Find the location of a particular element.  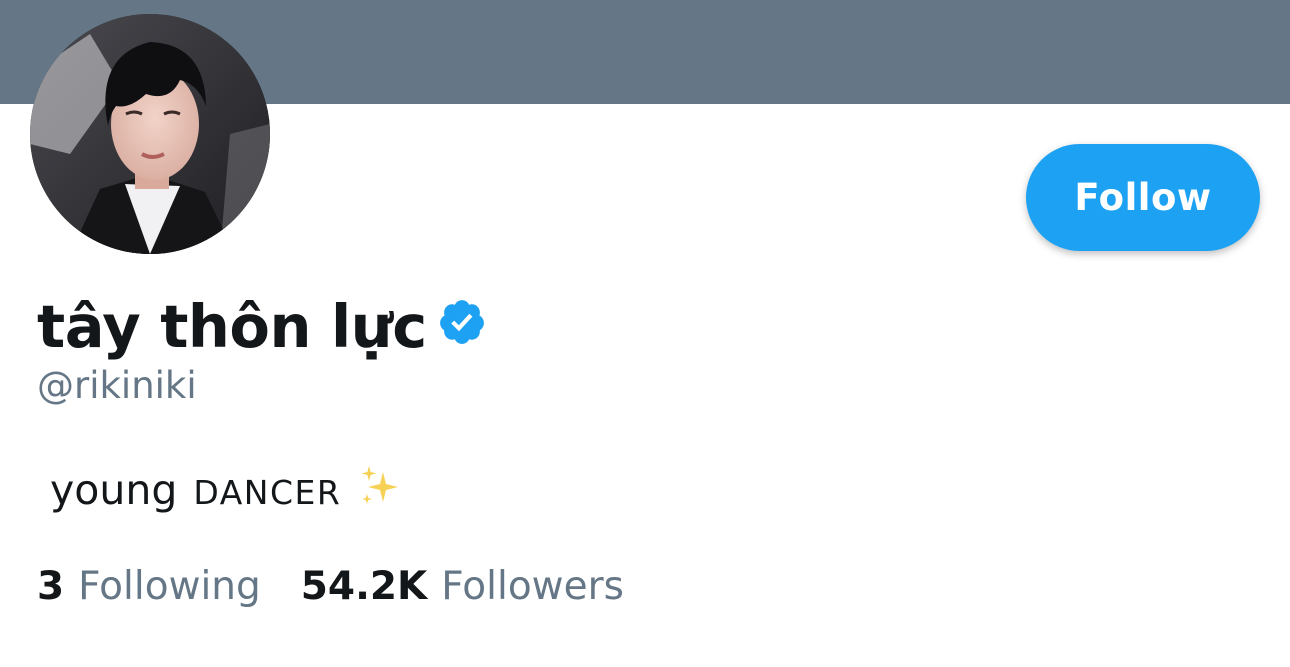

following-stat: 3 Following is located at coordinates (149, 586).